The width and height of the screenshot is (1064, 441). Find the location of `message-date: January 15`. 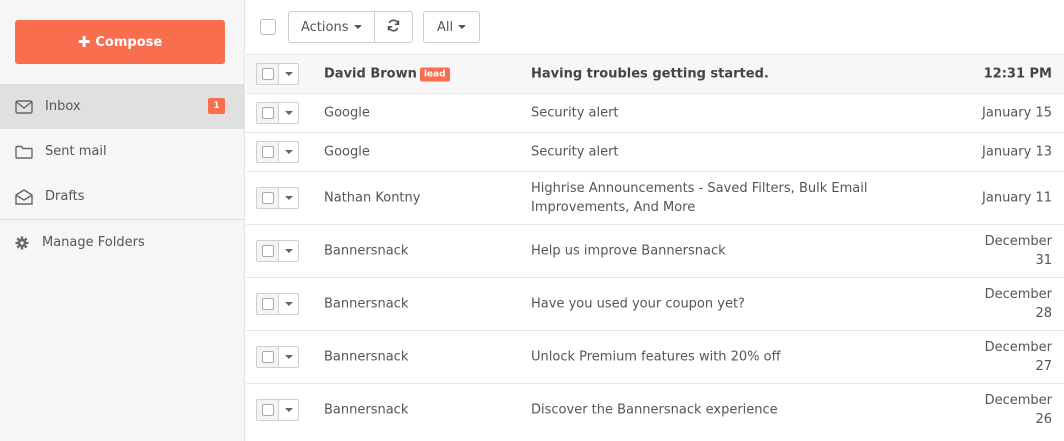

message-date: January 15 is located at coordinates (1017, 113).